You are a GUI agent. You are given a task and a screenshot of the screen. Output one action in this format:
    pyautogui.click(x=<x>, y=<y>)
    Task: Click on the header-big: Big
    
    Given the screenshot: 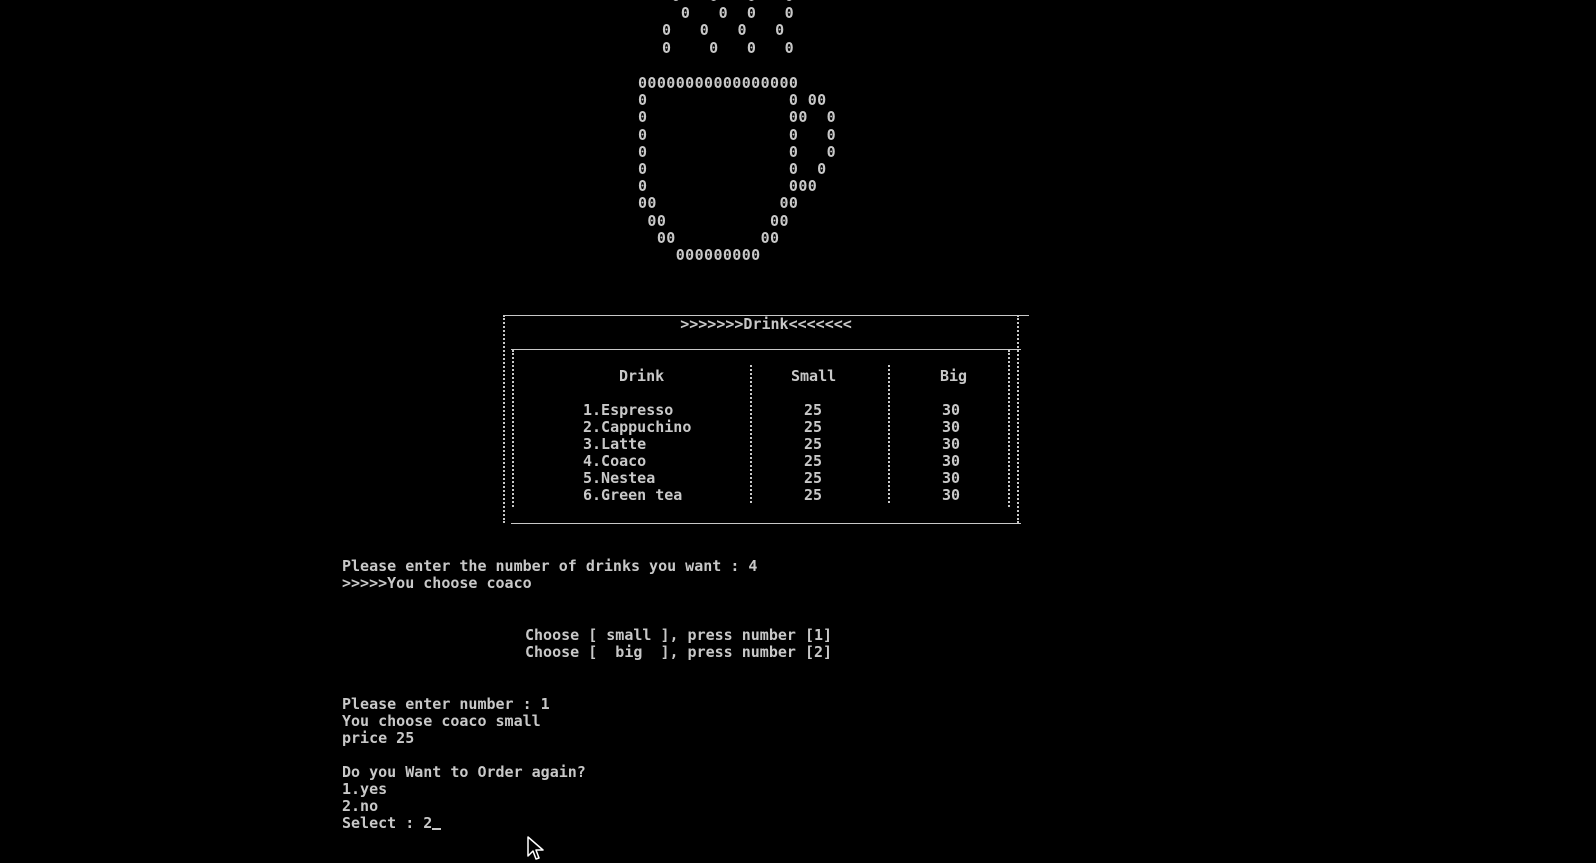 What is the action you would take?
    pyautogui.click(x=954, y=376)
    